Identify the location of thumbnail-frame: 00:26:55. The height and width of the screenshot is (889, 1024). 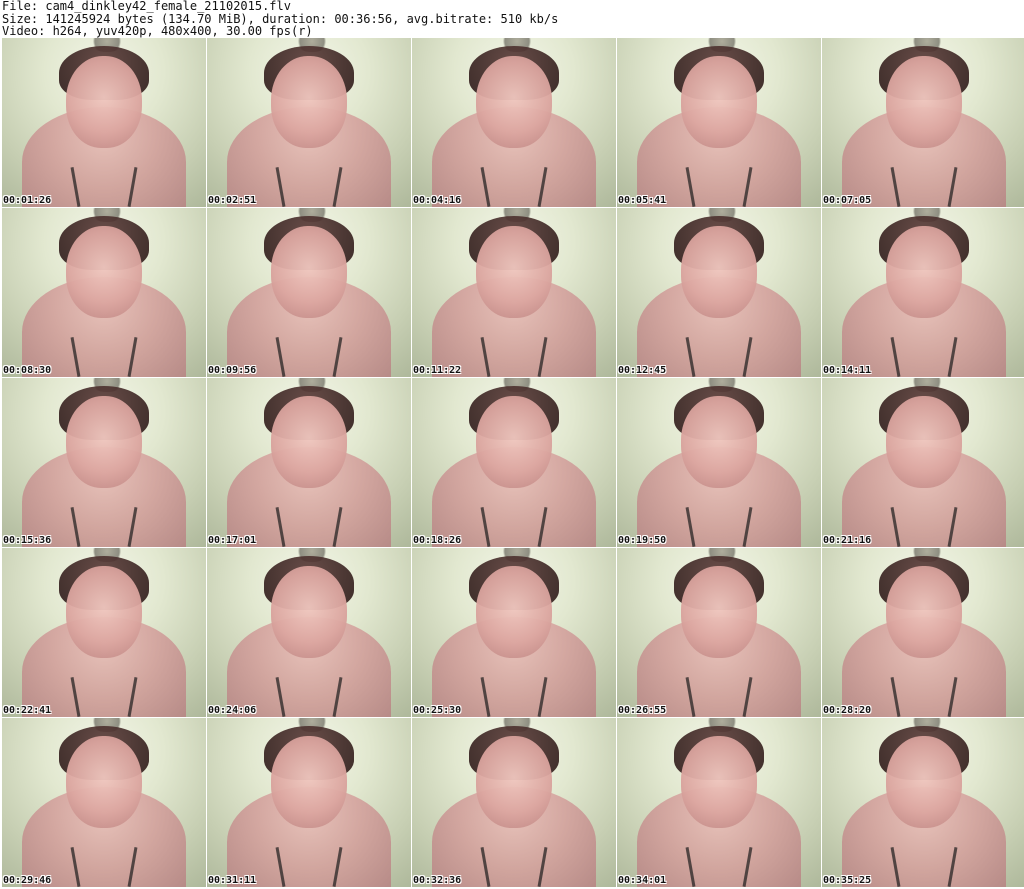
(719, 632).